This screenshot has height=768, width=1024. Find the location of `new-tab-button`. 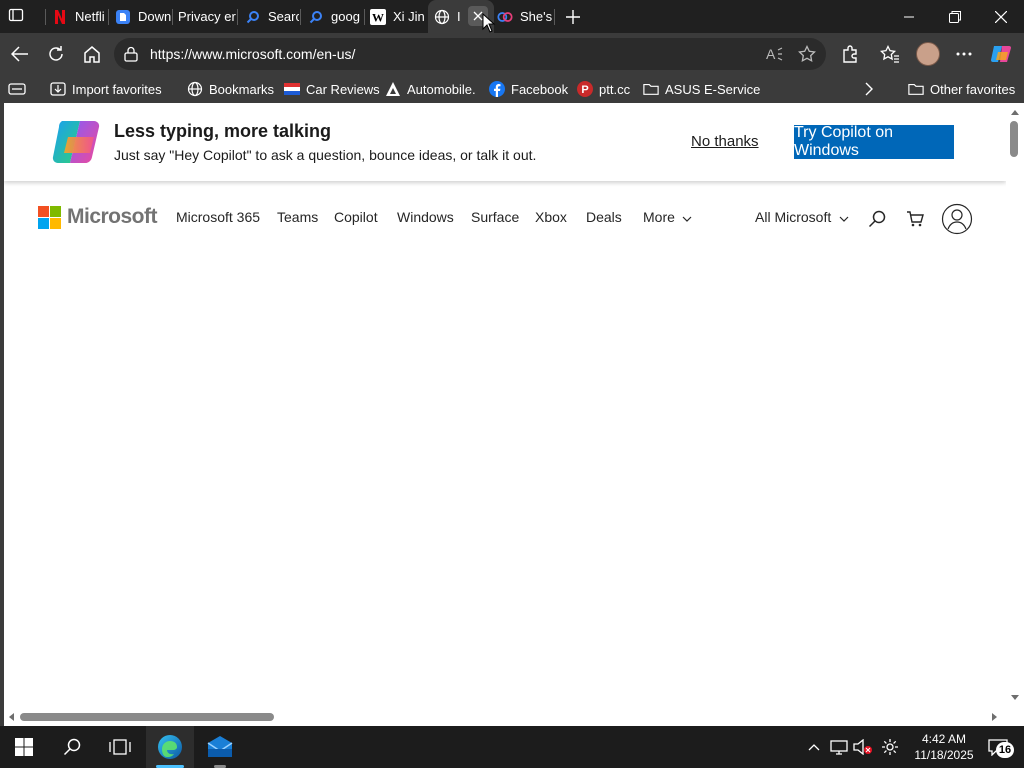

new-tab-button is located at coordinates (573, 16).